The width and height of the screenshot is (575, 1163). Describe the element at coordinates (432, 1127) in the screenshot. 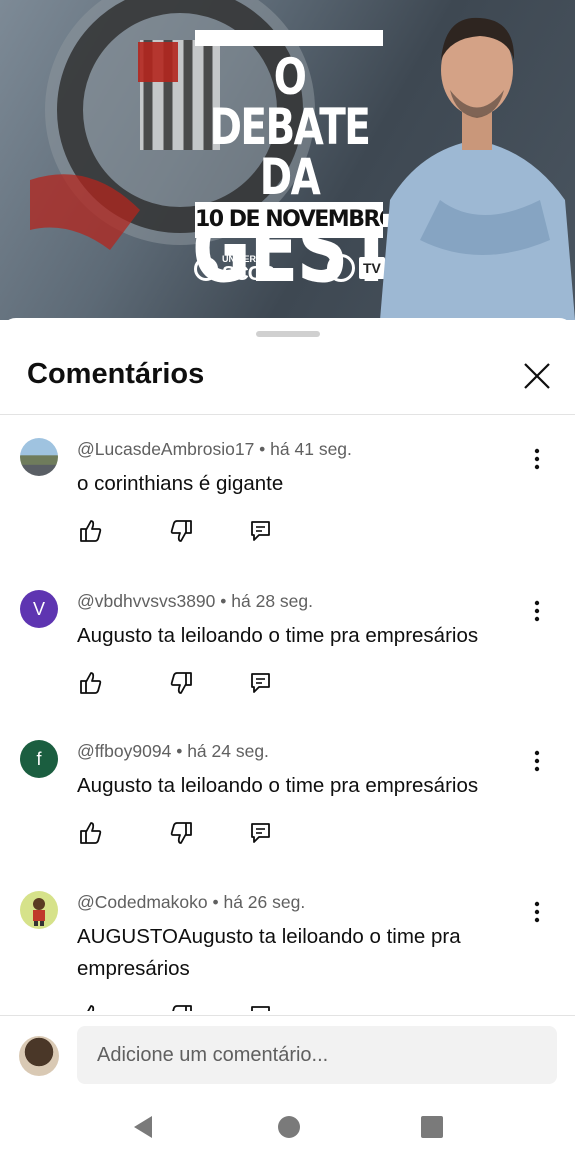

I see `nav-recents-icon` at that location.